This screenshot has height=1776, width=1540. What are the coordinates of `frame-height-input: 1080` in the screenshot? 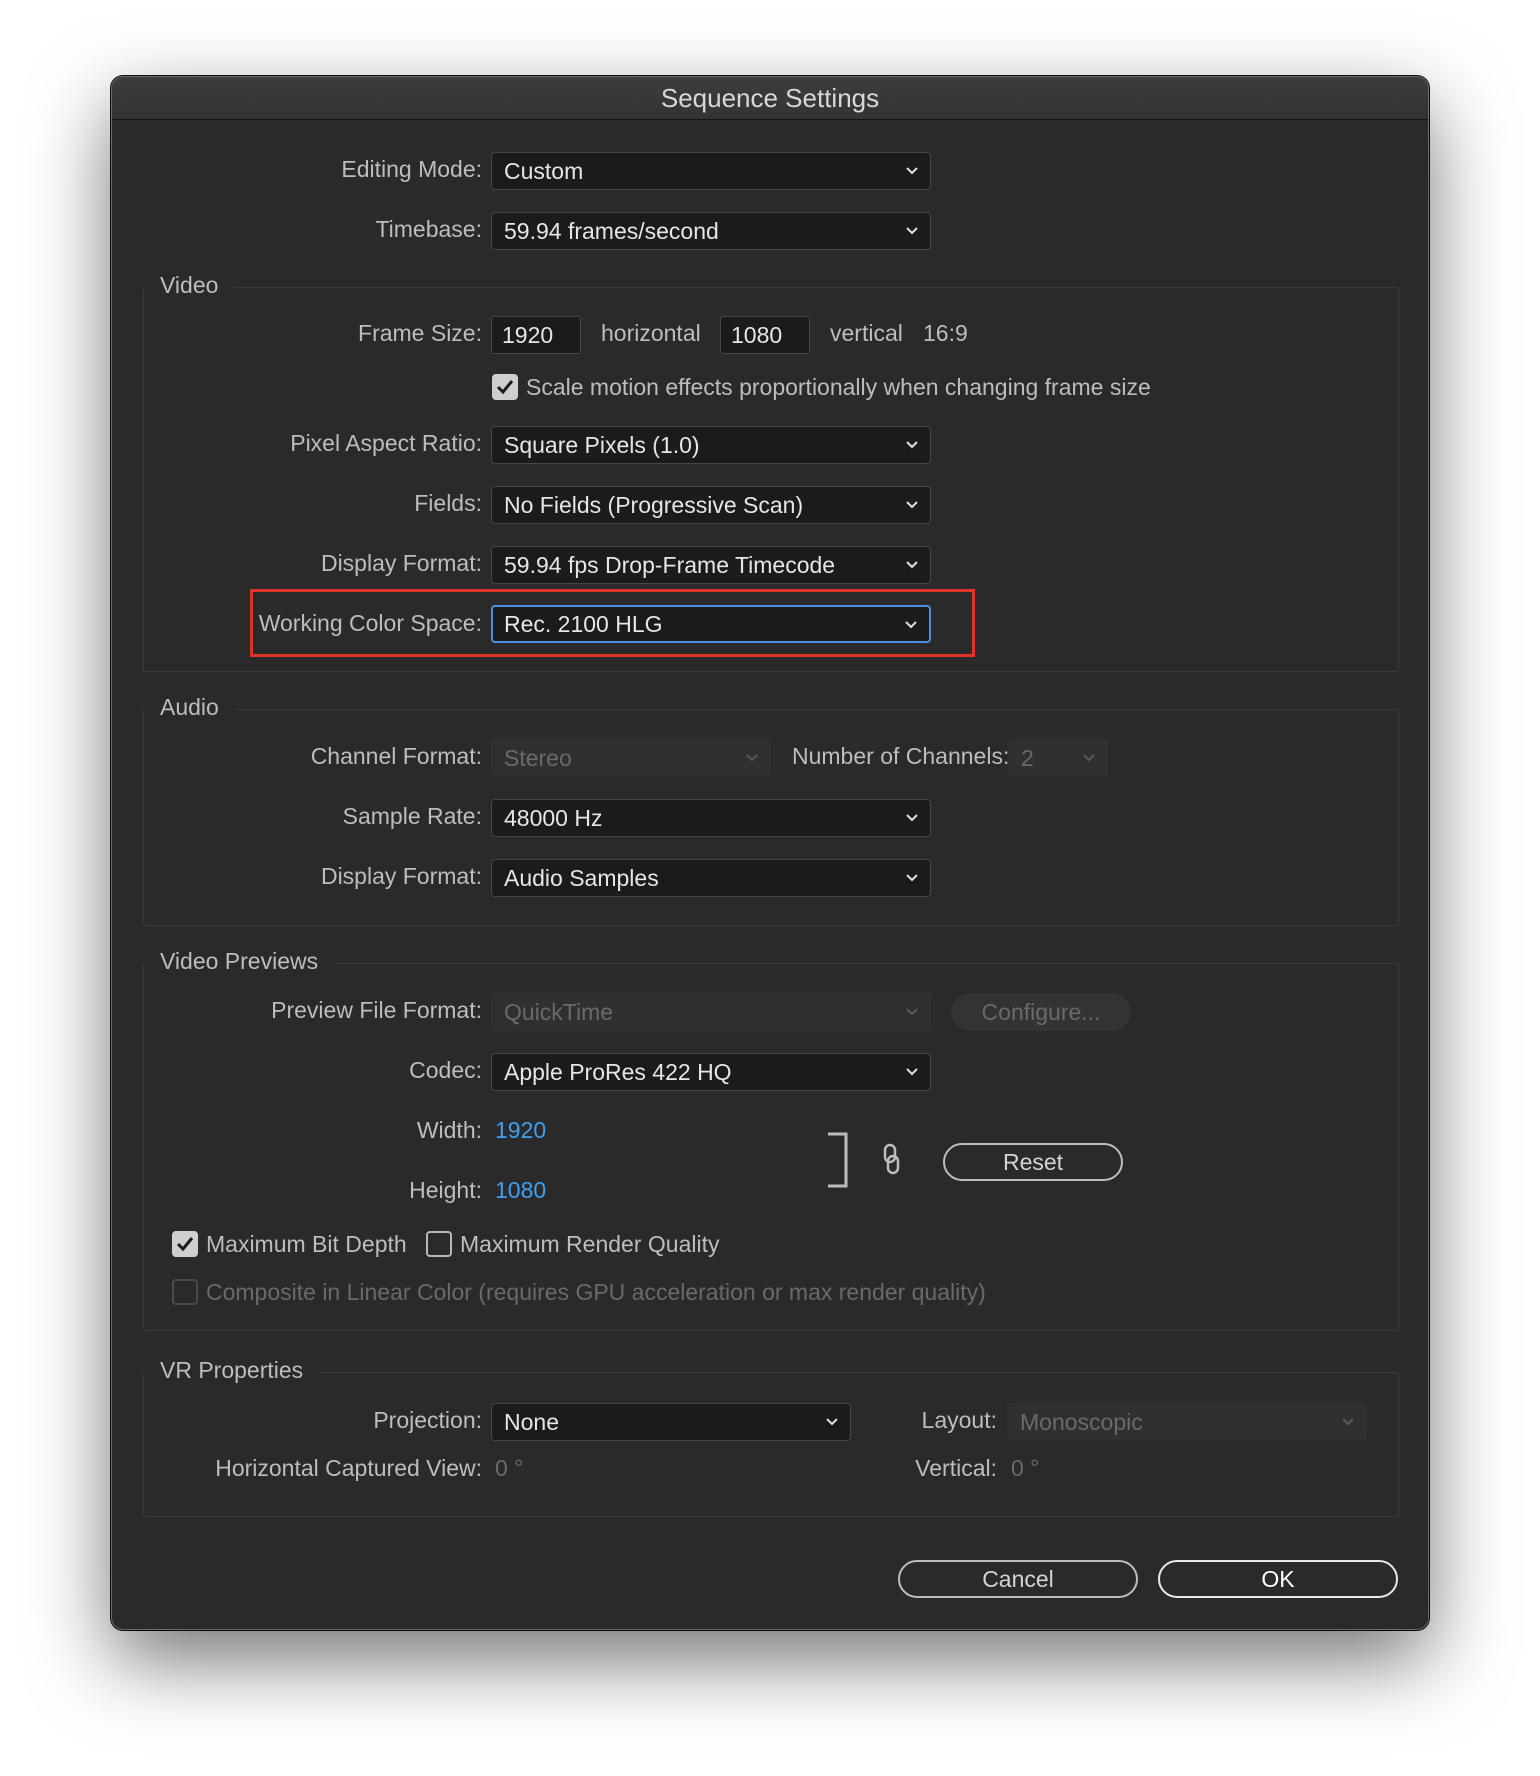 It's located at (765, 335).